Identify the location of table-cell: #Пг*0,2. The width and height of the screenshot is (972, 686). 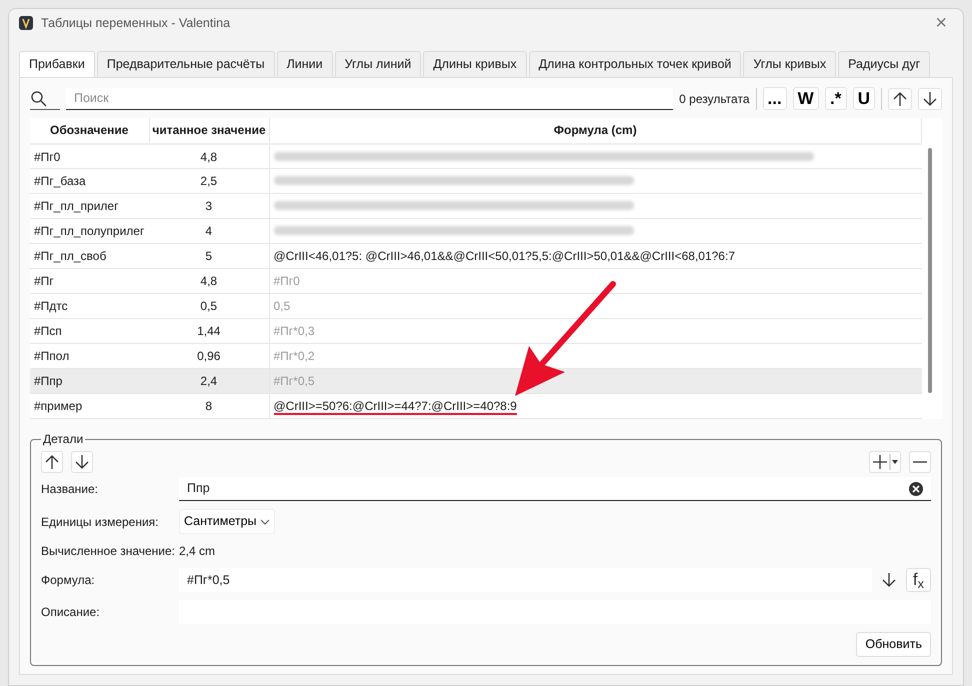
(294, 356).